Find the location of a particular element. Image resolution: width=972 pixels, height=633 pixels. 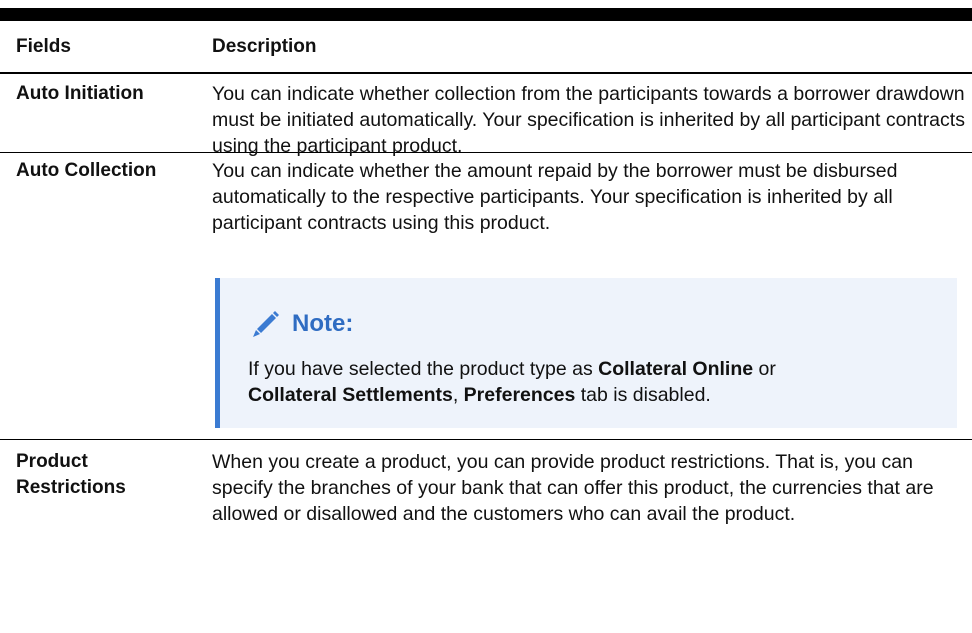

note-bold-preferences: Preferences is located at coordinates (519, 395).